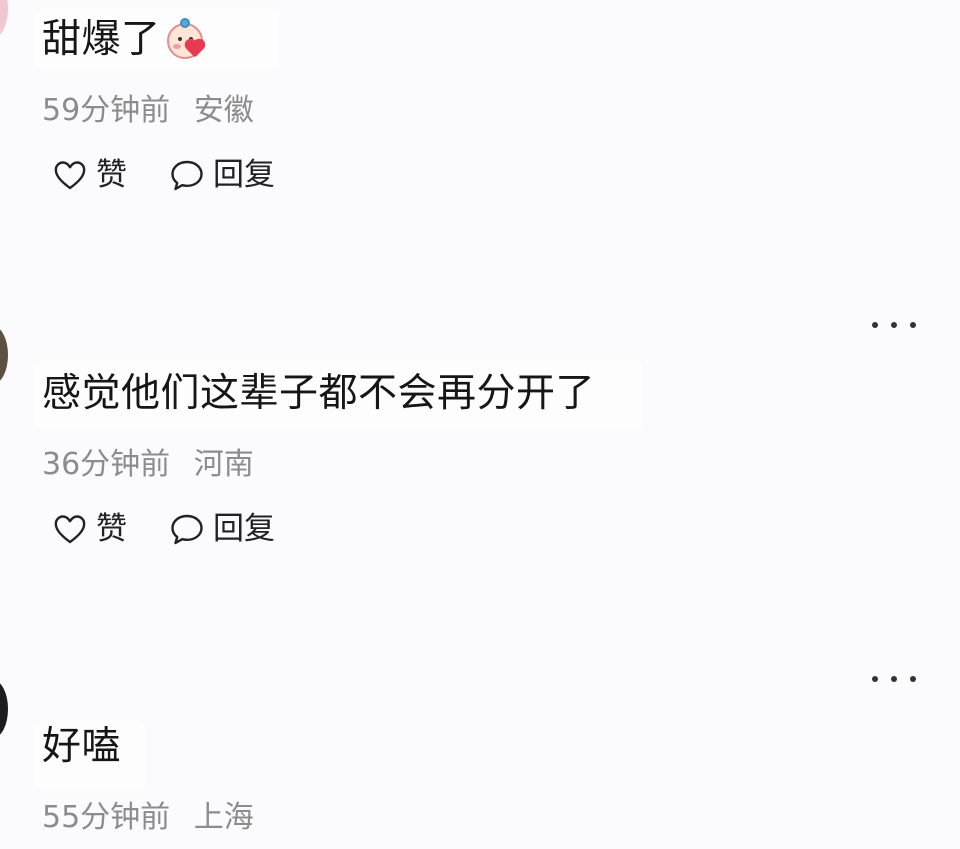 The width and height of the screenshot is (960, 849). What do you see at coordinates (106, 817) in the screenshot?
I see `comment-time: 55分钟前` at bounding box center [106, 817].